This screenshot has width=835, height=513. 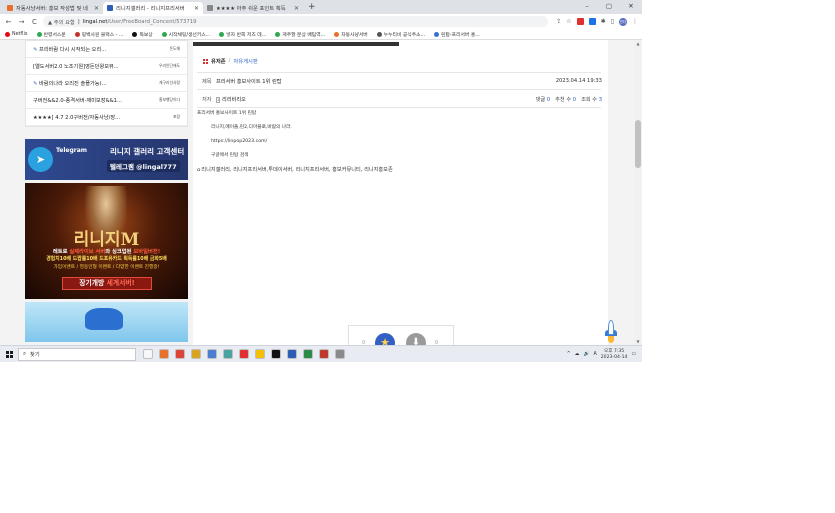 What do you see at coordinates (638, 192) in the screenshot?
I see `page-scrollbar: ▲ ▼` at bounding box center [638, 192].